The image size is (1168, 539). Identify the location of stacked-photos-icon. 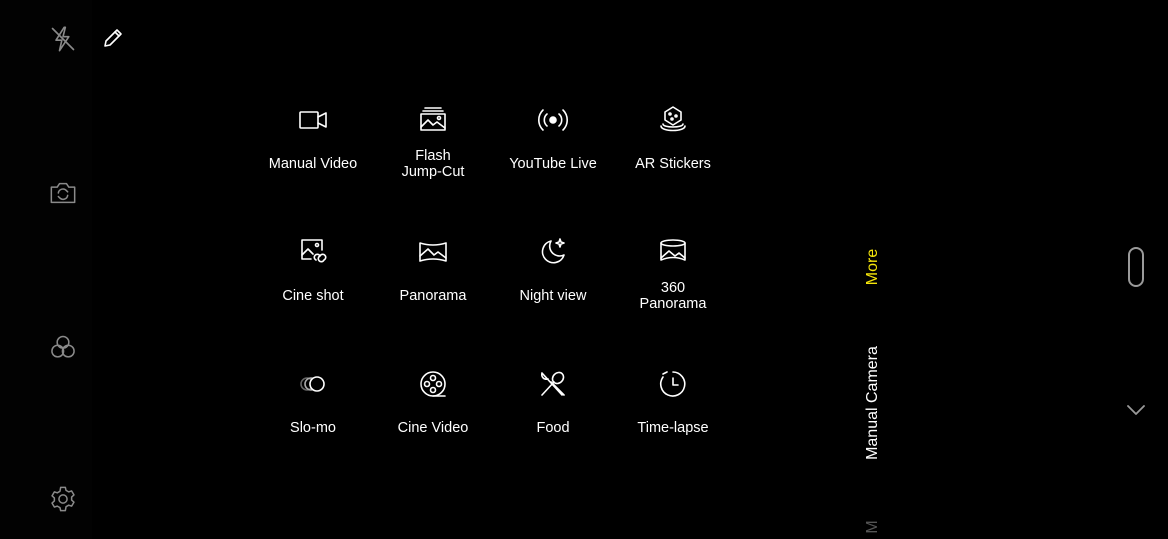
(433, 120).